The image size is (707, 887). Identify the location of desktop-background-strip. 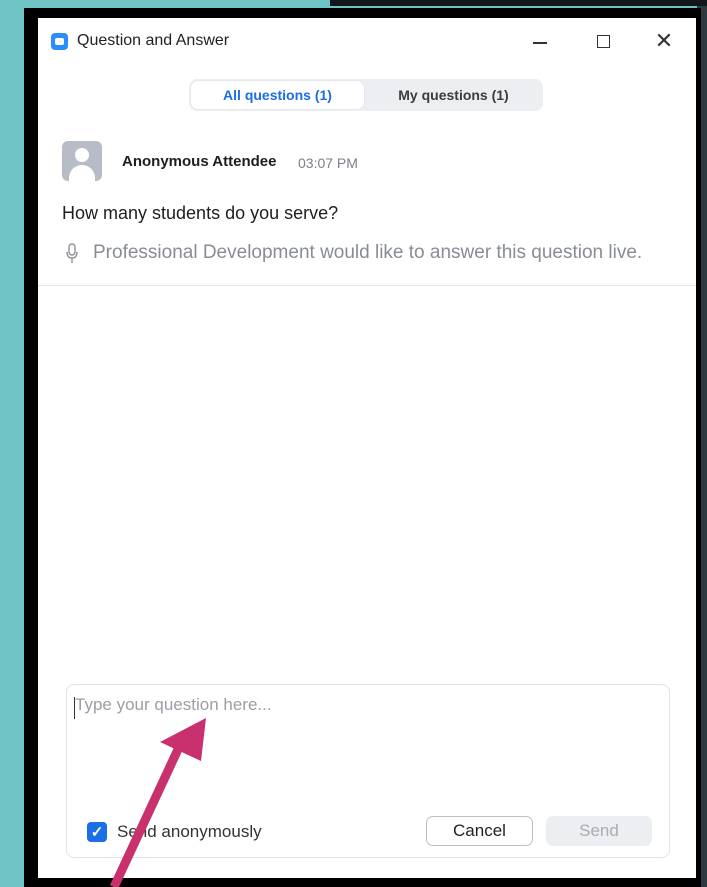
(518, 3).